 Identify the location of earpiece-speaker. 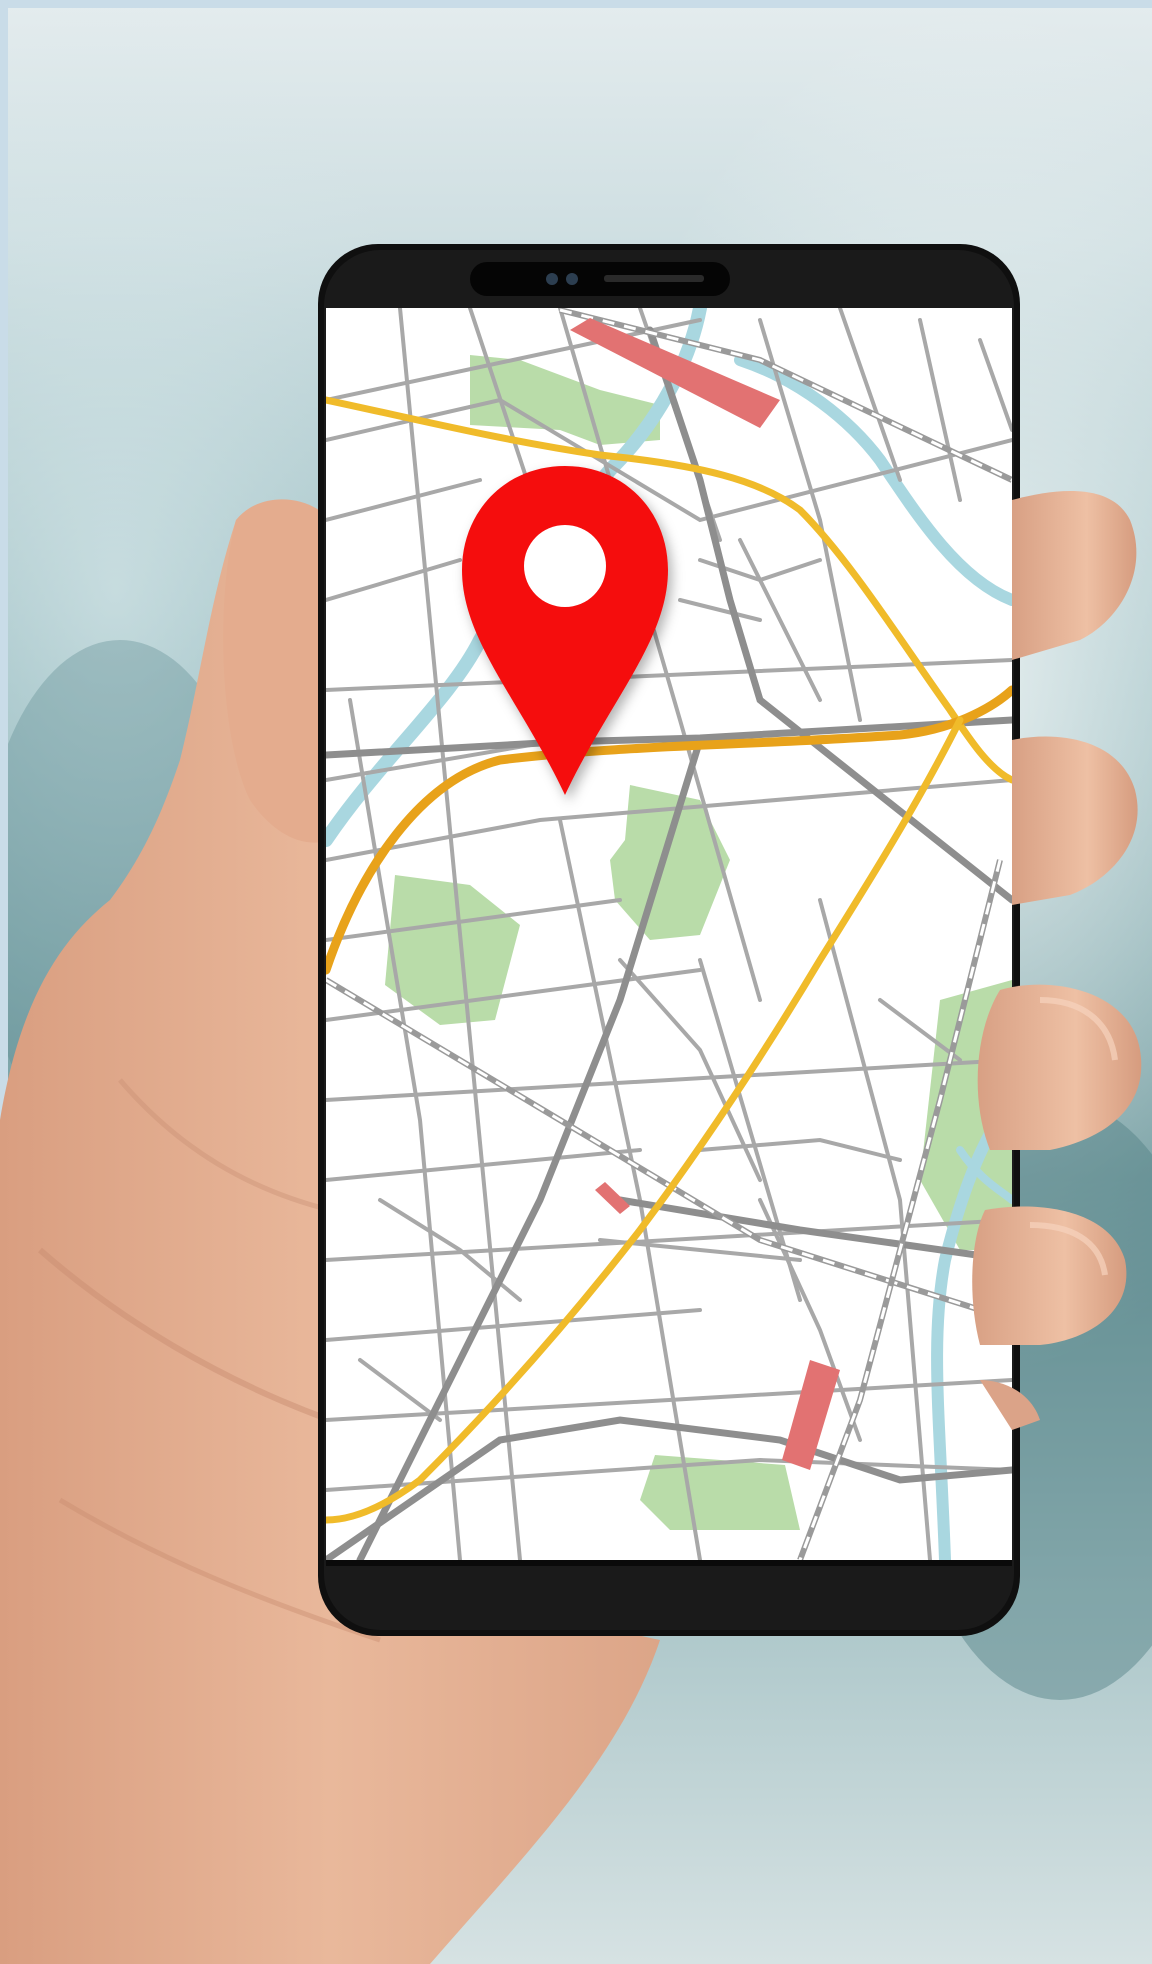
(654, 278).